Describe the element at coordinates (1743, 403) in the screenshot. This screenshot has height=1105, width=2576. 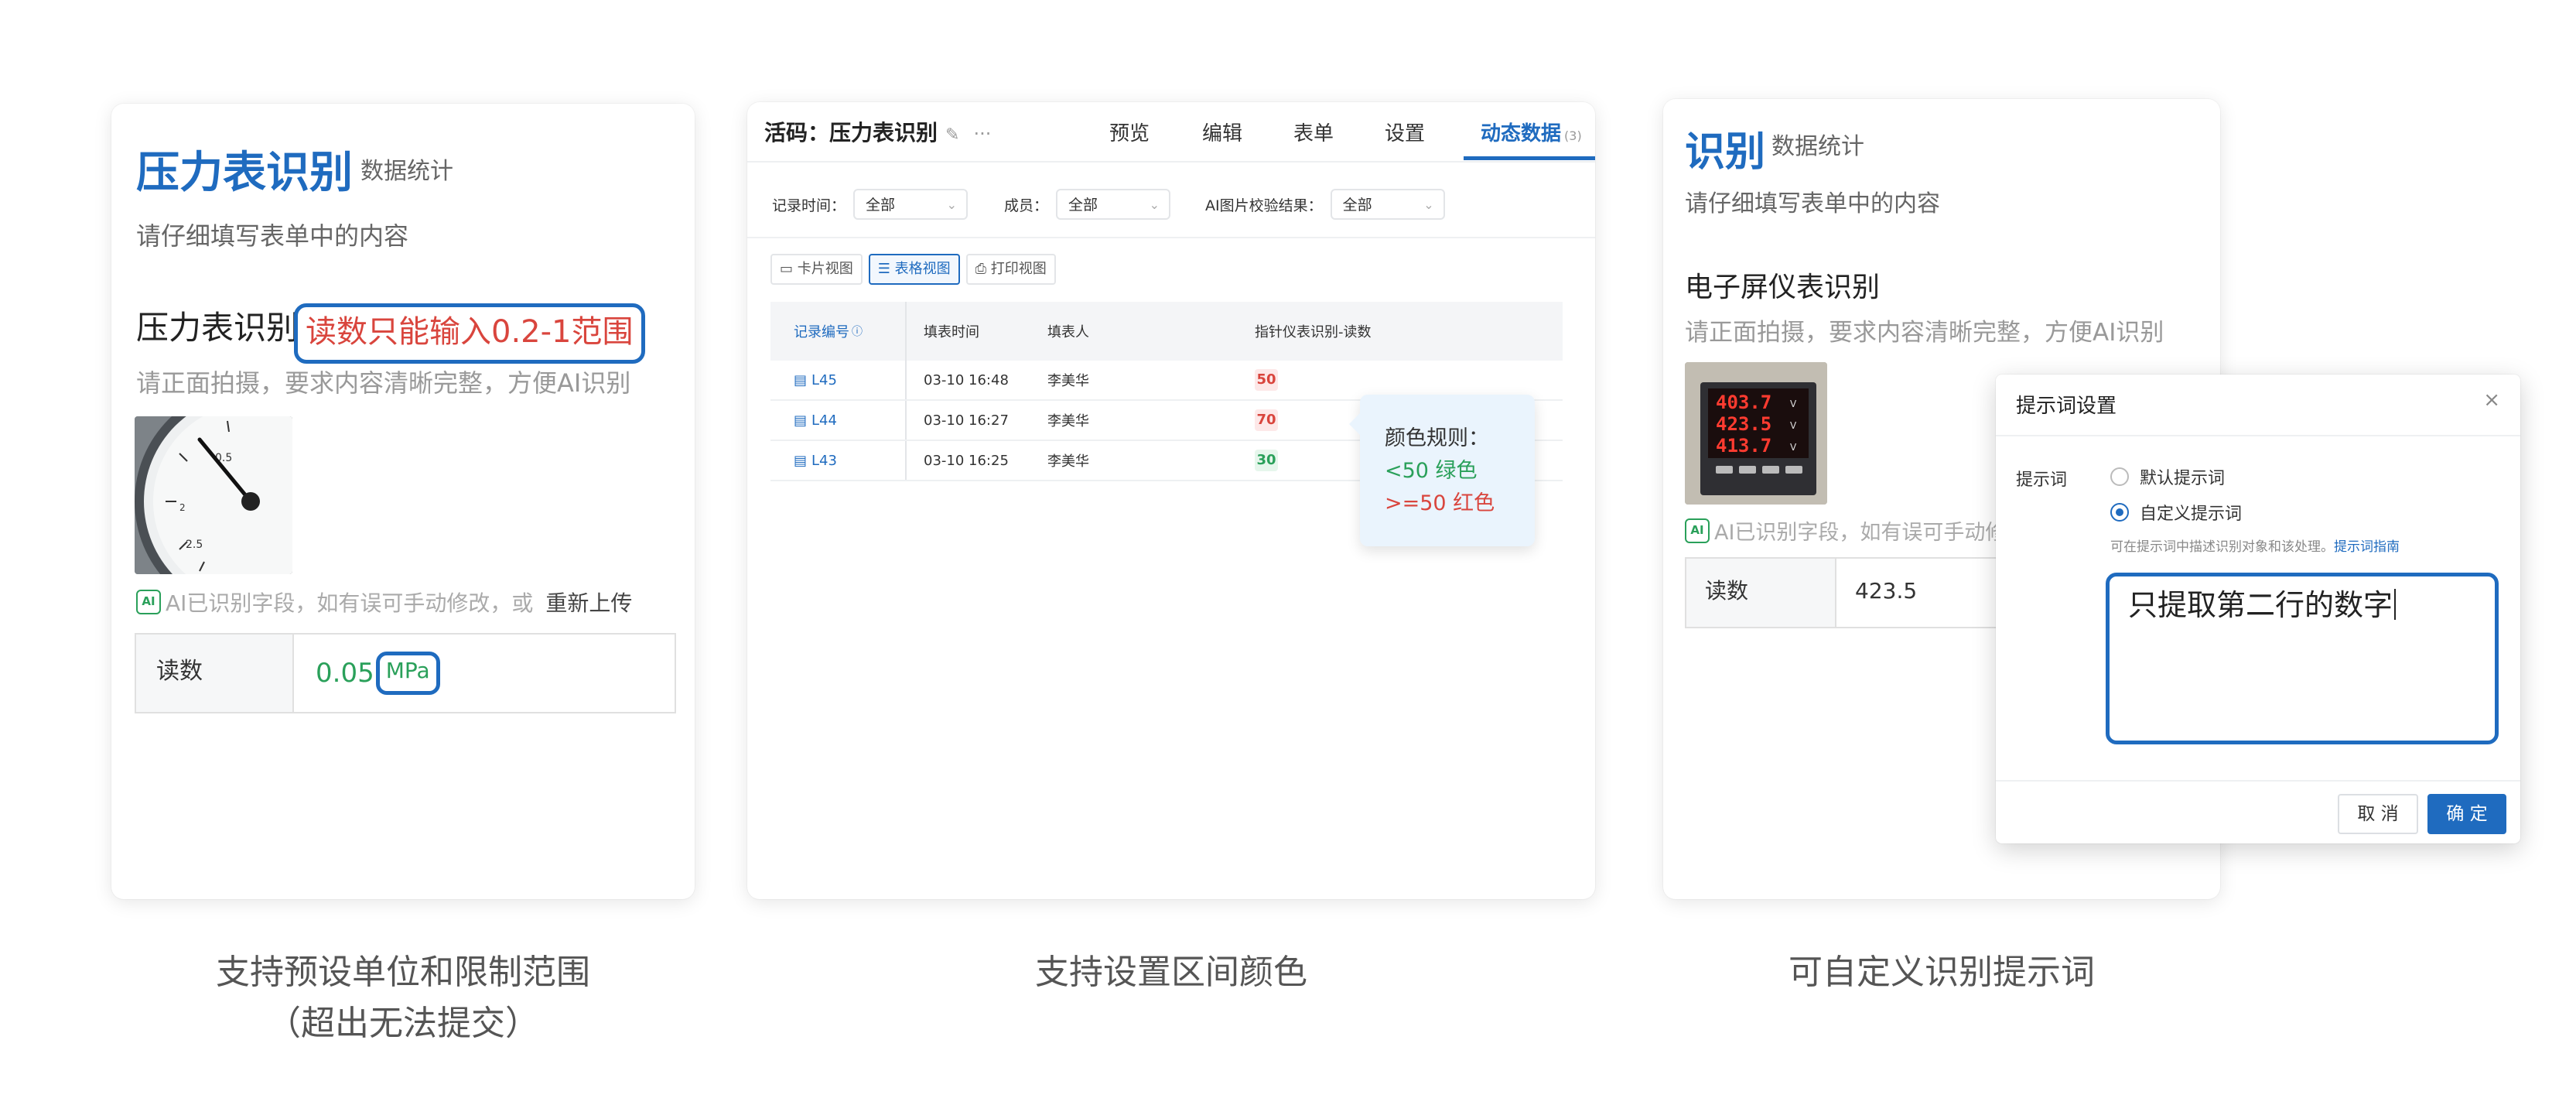
I see `svg-text: 403.7` at that location.